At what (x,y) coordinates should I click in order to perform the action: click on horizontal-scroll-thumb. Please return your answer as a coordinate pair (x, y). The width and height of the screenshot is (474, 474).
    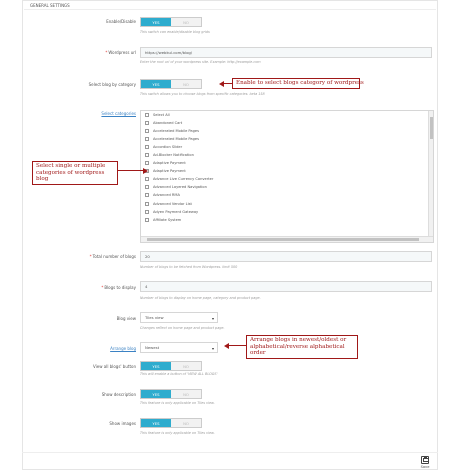
    Looking at the image, I should click on (283, 239).